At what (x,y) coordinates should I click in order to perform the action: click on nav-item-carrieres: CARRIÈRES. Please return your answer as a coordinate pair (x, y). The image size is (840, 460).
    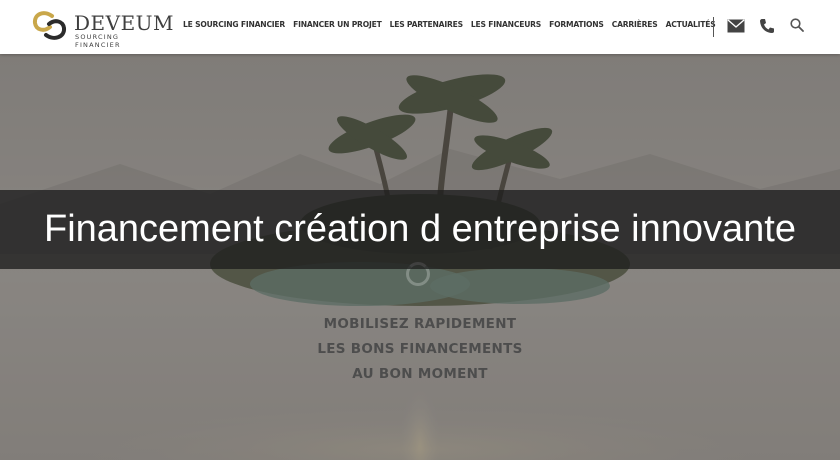
    Looking at the image, I should click on (635, 24).